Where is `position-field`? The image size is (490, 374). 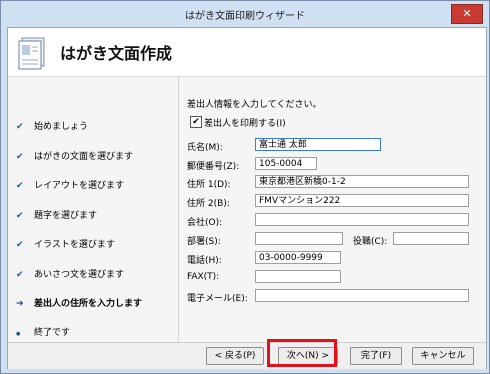
position-field is located at coordinates (431, 238).